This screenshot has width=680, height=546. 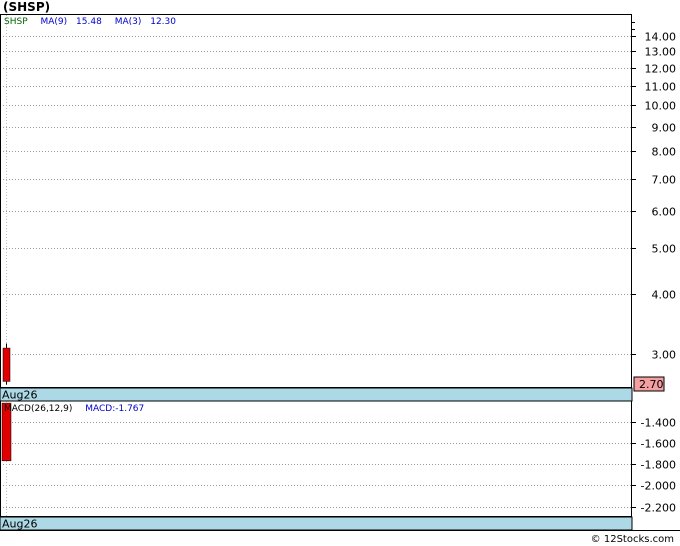 What do you see at coordinates (6, 364) in the screenshot?
I see `candle-body` at bounding box center [6, 364].